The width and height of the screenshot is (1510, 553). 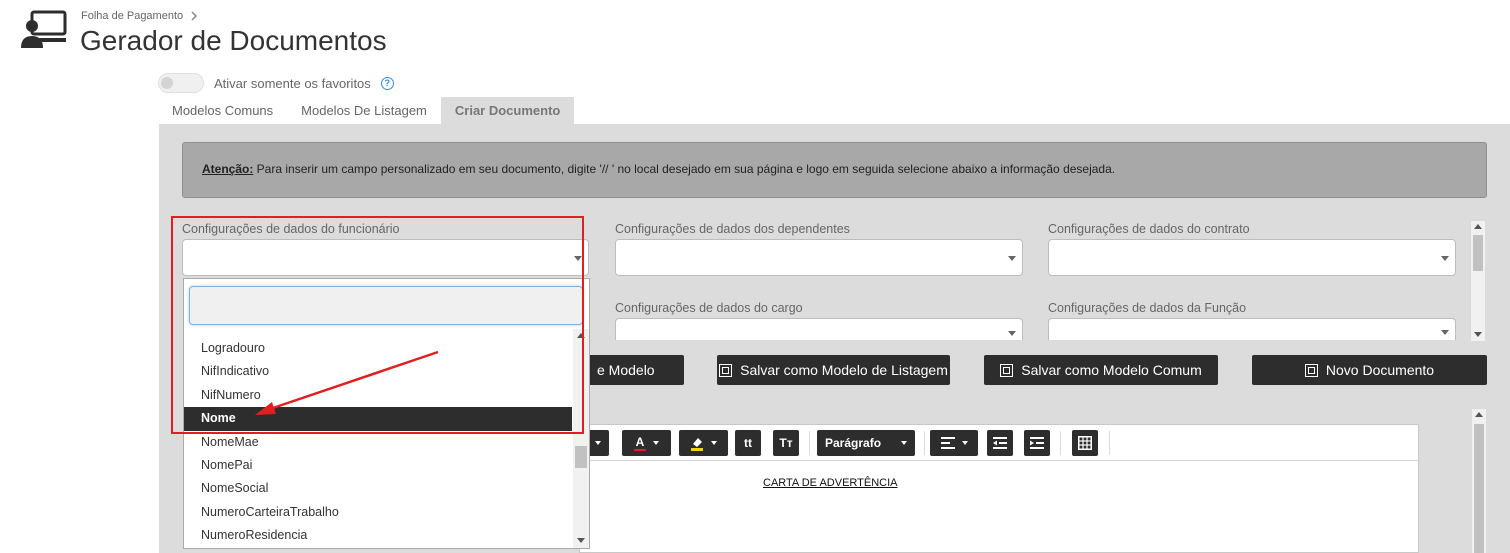 What do you see at coordinates (844, 370) in the screenshot?
I see `save-listing-label: Salvar como Modelo de Listagem` at bounding box center [844, 370].